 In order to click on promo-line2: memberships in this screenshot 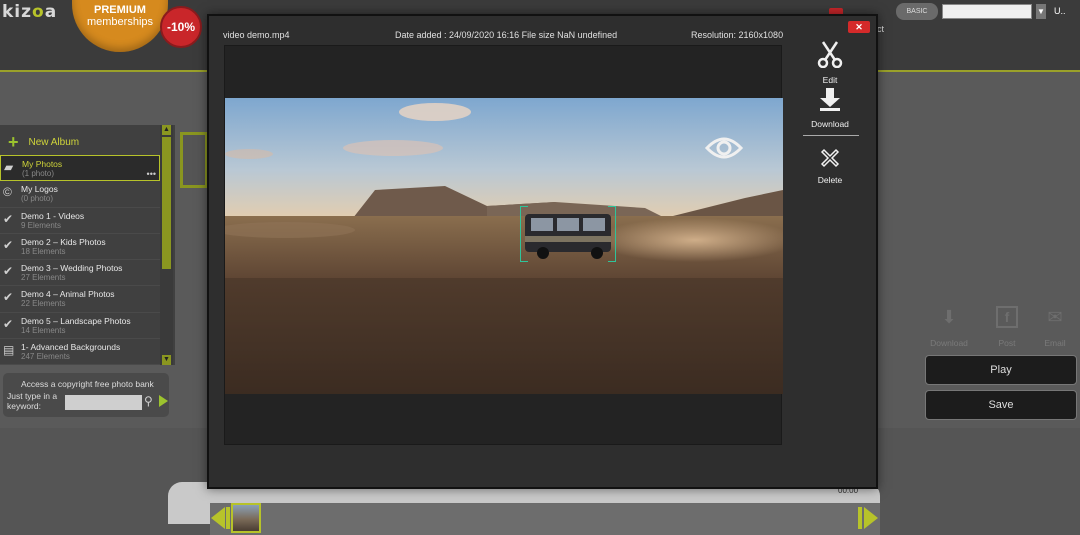, I will do `click(120, 22)`.